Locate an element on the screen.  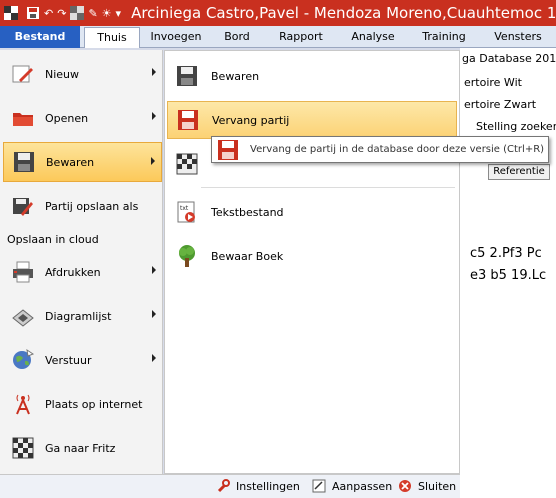
menu-item-go-to-fritz: Ga naar Fritz is located at coordinates (82, 448).